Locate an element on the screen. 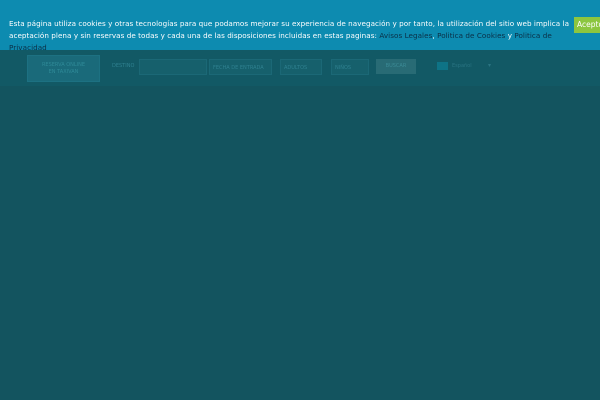  date-select-label: FECHA DE ENTRADA is located at coordinates (238, 68).